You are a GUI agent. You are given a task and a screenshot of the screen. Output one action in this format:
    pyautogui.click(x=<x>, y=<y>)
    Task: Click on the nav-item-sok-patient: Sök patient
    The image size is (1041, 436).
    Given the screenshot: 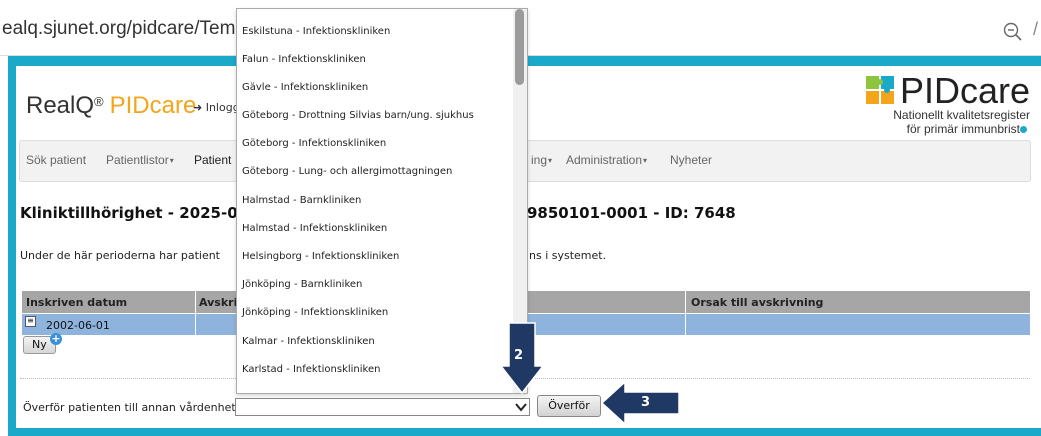 What is the action you would take?
    pyautogui.click(x=56, y=160)
    